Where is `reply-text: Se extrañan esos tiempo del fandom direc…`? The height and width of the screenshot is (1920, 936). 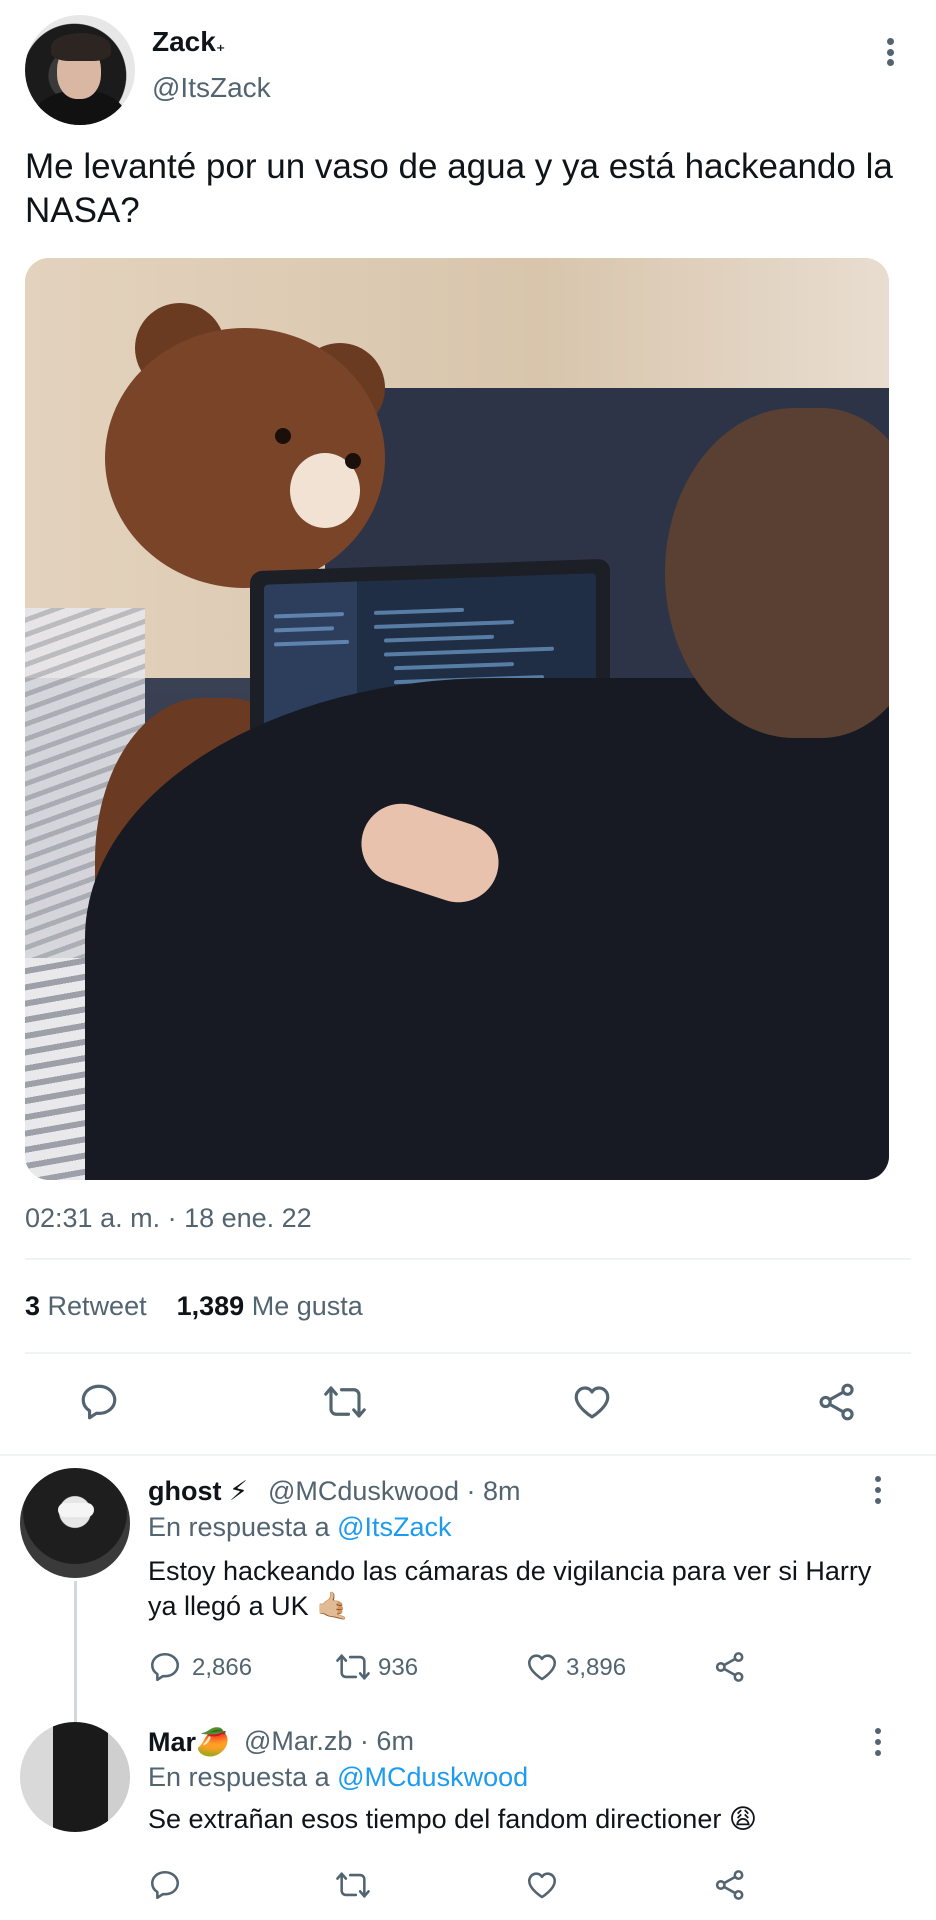 reply-text: Se extrañan esos tiempo del fandom direc… is located at coordinates (452, 1819).